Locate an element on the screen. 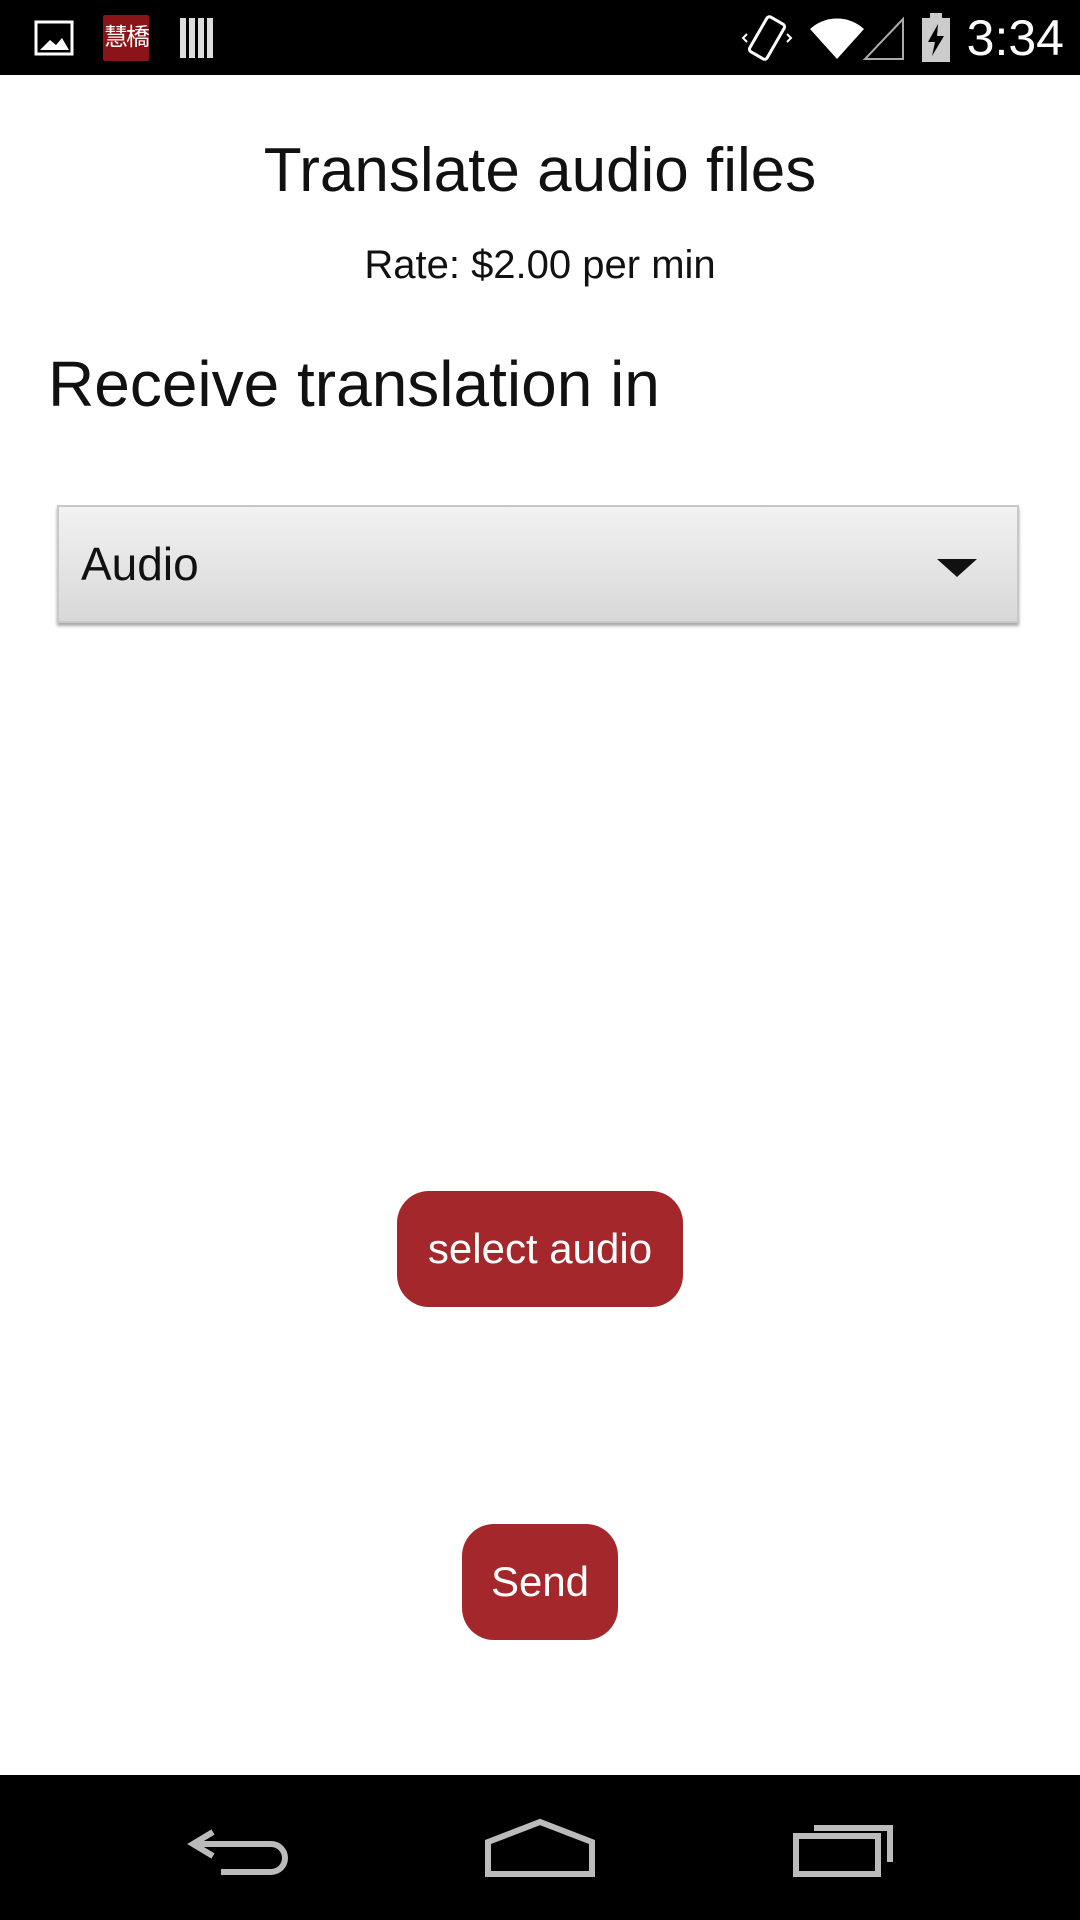 The height and width of the screenshot is (1920, 1080). home-icon is located at coordinates (540, 1847).